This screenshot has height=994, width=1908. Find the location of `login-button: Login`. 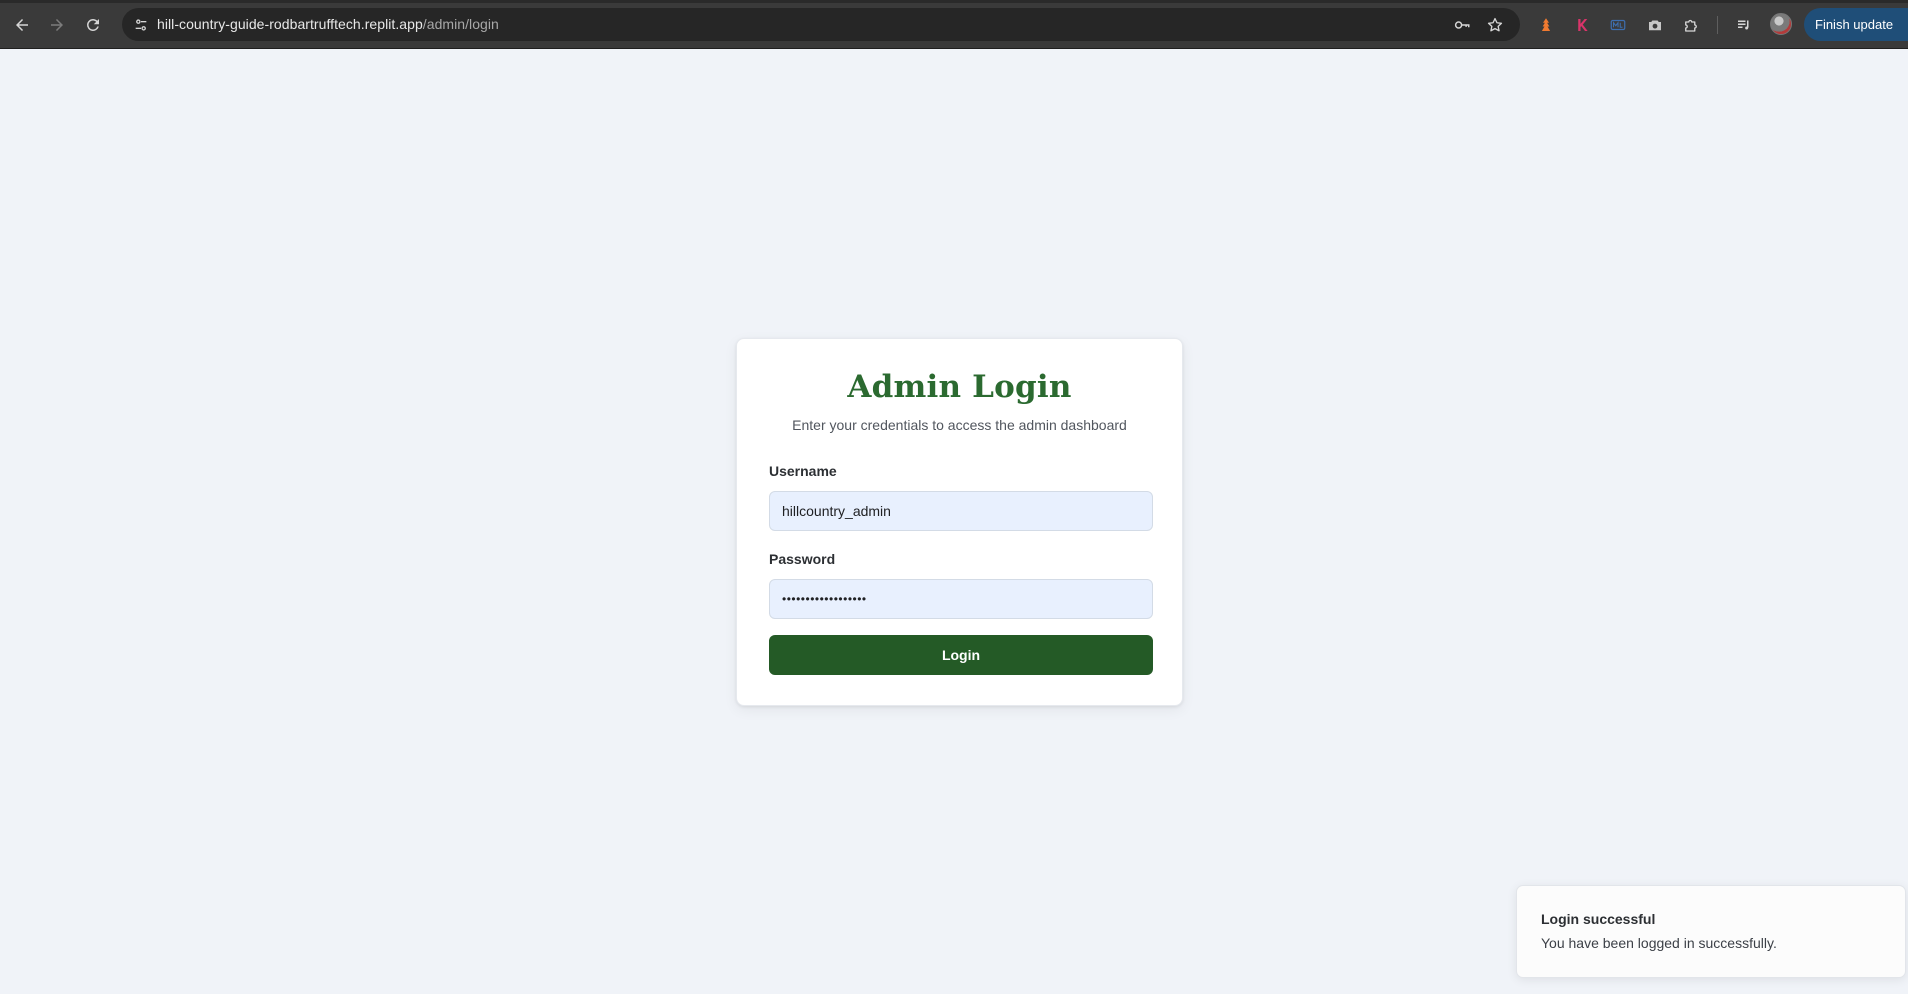

login-button: Login is located at coordinates (961, 655).